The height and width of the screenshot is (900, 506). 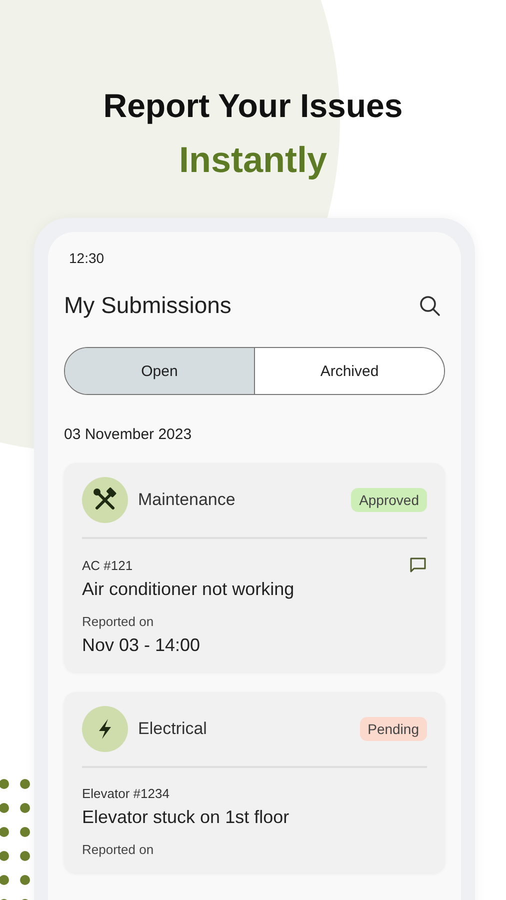 I want to click on status-badge: Pending, so click(x=393, y=729).